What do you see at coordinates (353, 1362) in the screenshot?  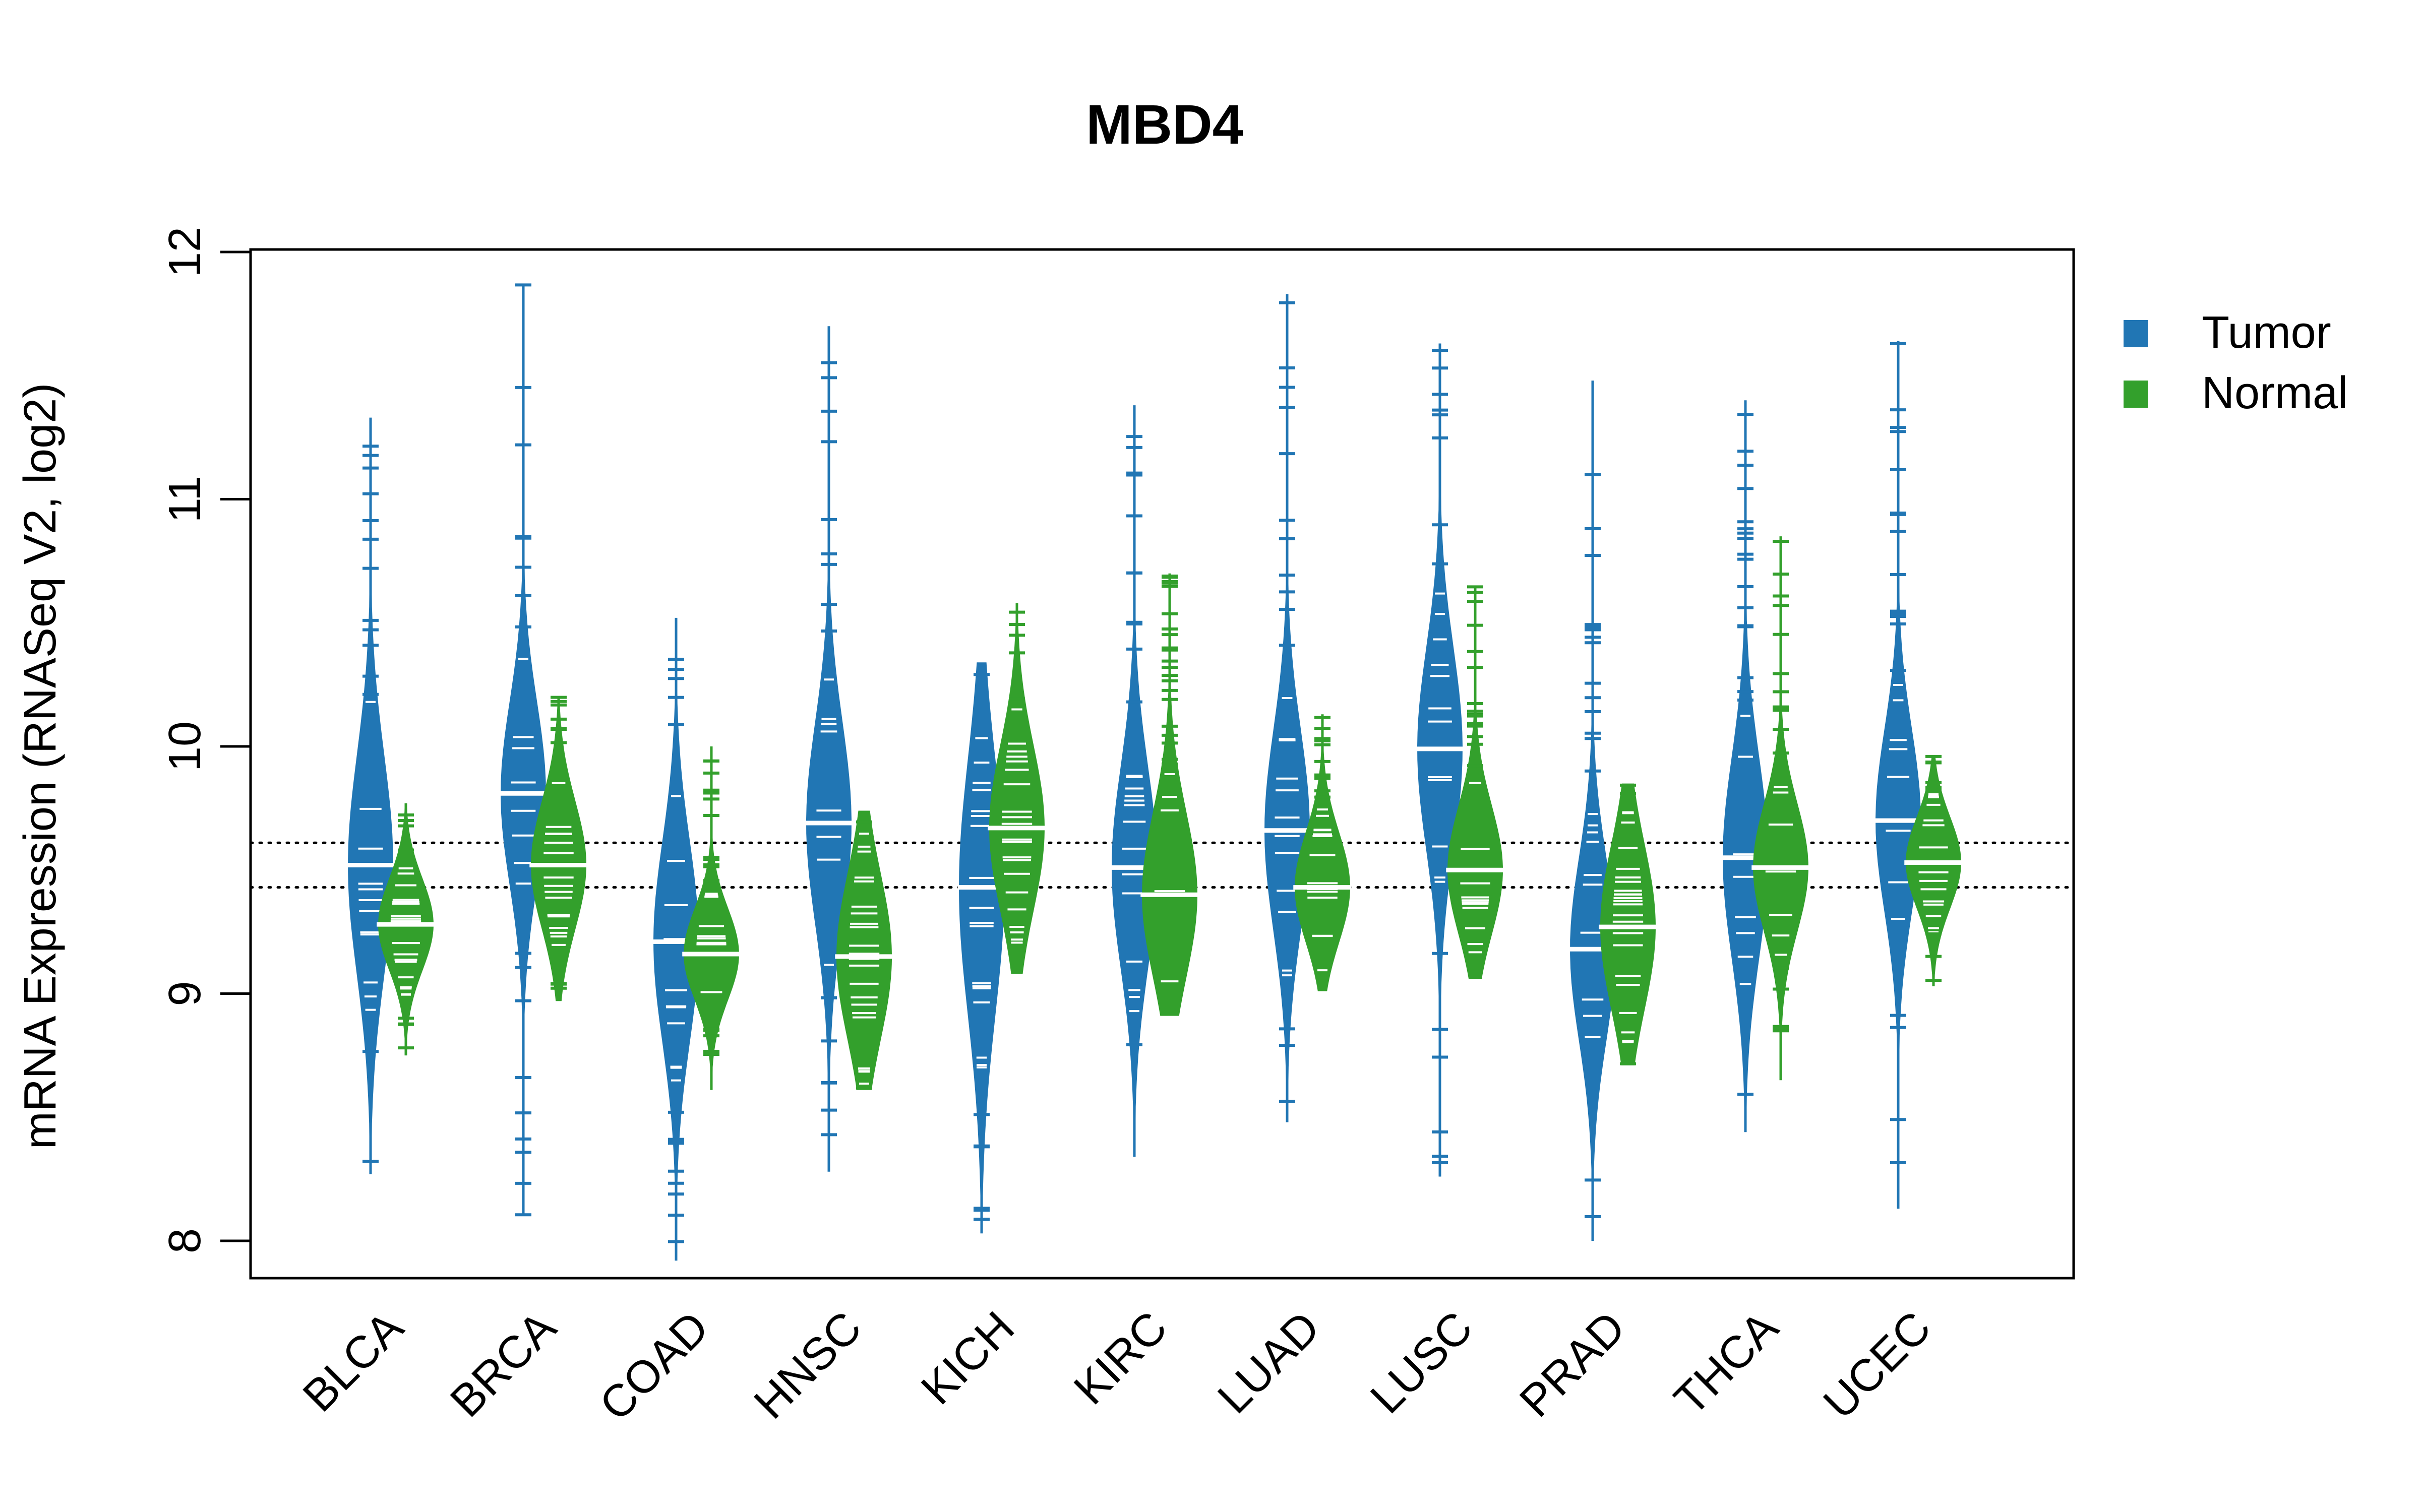 I see `x-tick-label: BLCA` at bounding box center [353, 1362].